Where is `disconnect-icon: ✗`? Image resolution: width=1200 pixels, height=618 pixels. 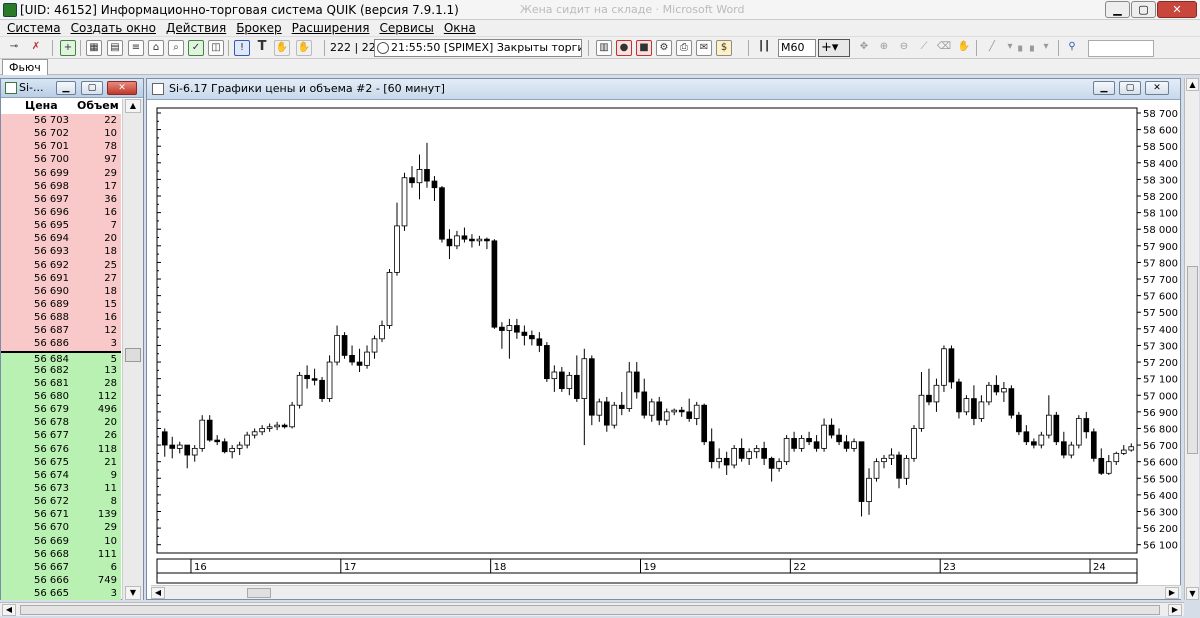 disconnect-icon: ✗ is located at coordinates (36, 48).